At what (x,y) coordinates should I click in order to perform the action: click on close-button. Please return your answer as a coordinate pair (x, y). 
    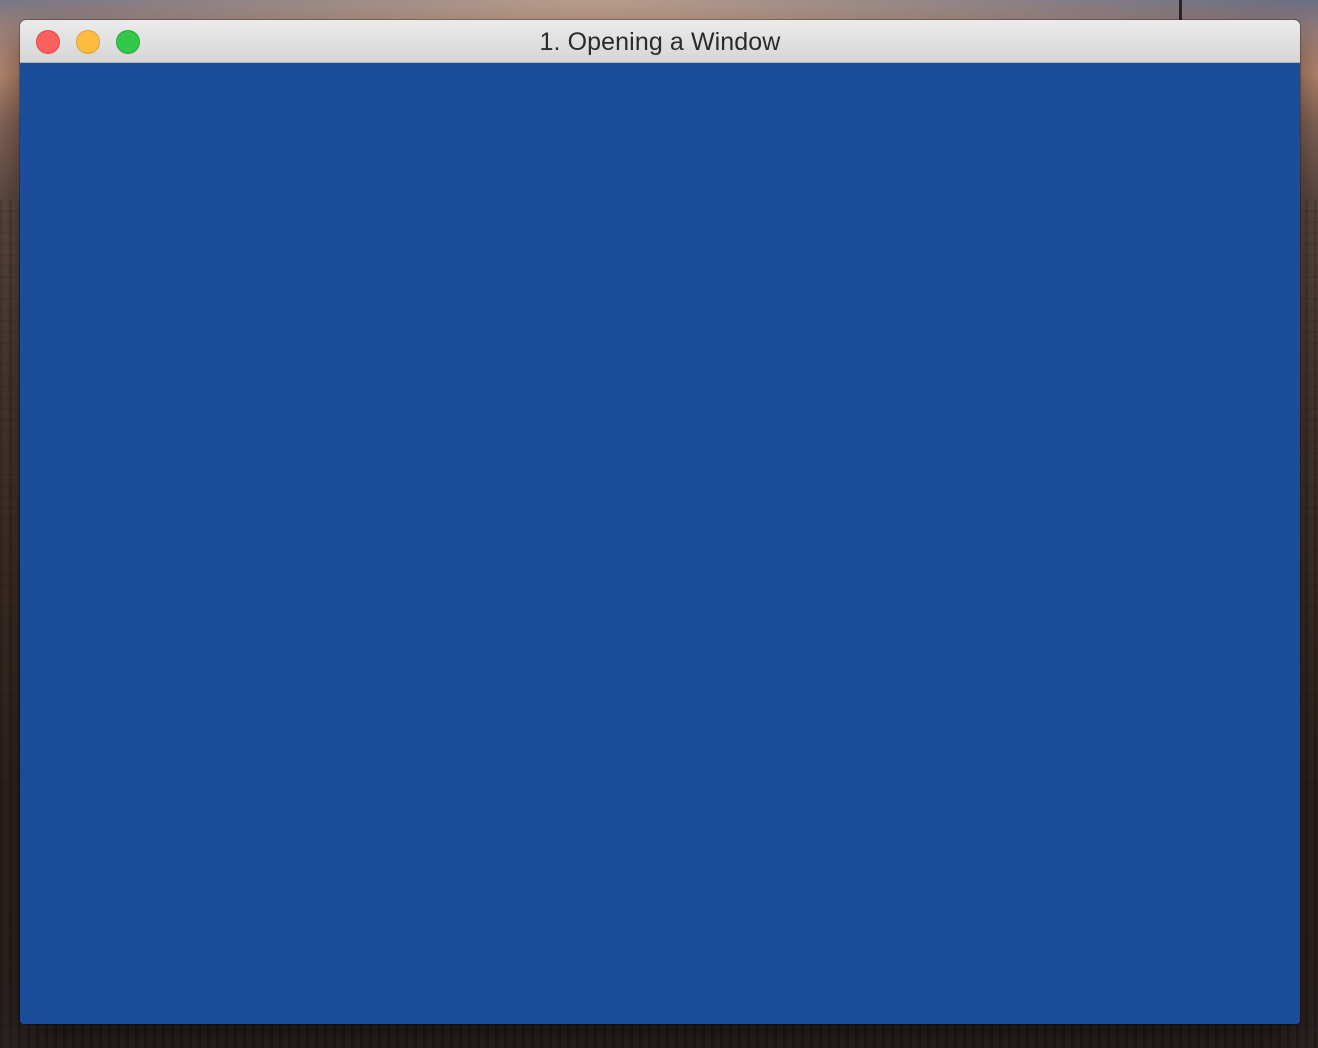
    Looking at the image, I should click on (48, 42).